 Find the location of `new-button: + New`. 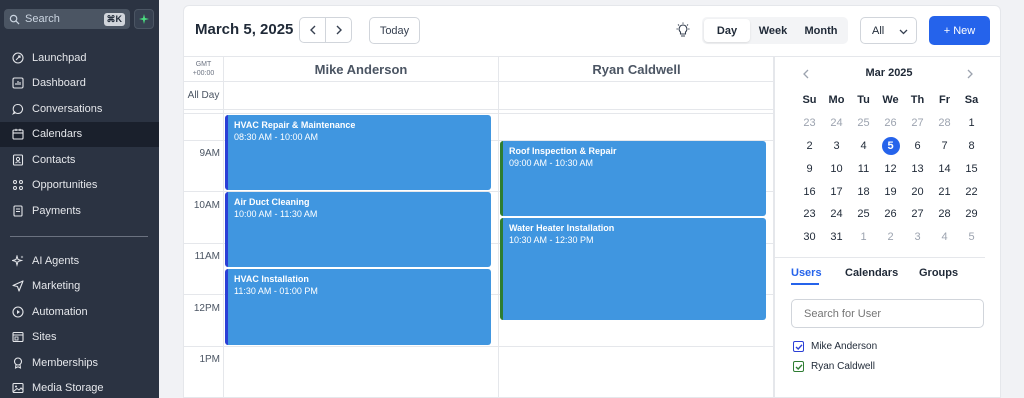

new-button: + New is located at coordinates (959, 30).